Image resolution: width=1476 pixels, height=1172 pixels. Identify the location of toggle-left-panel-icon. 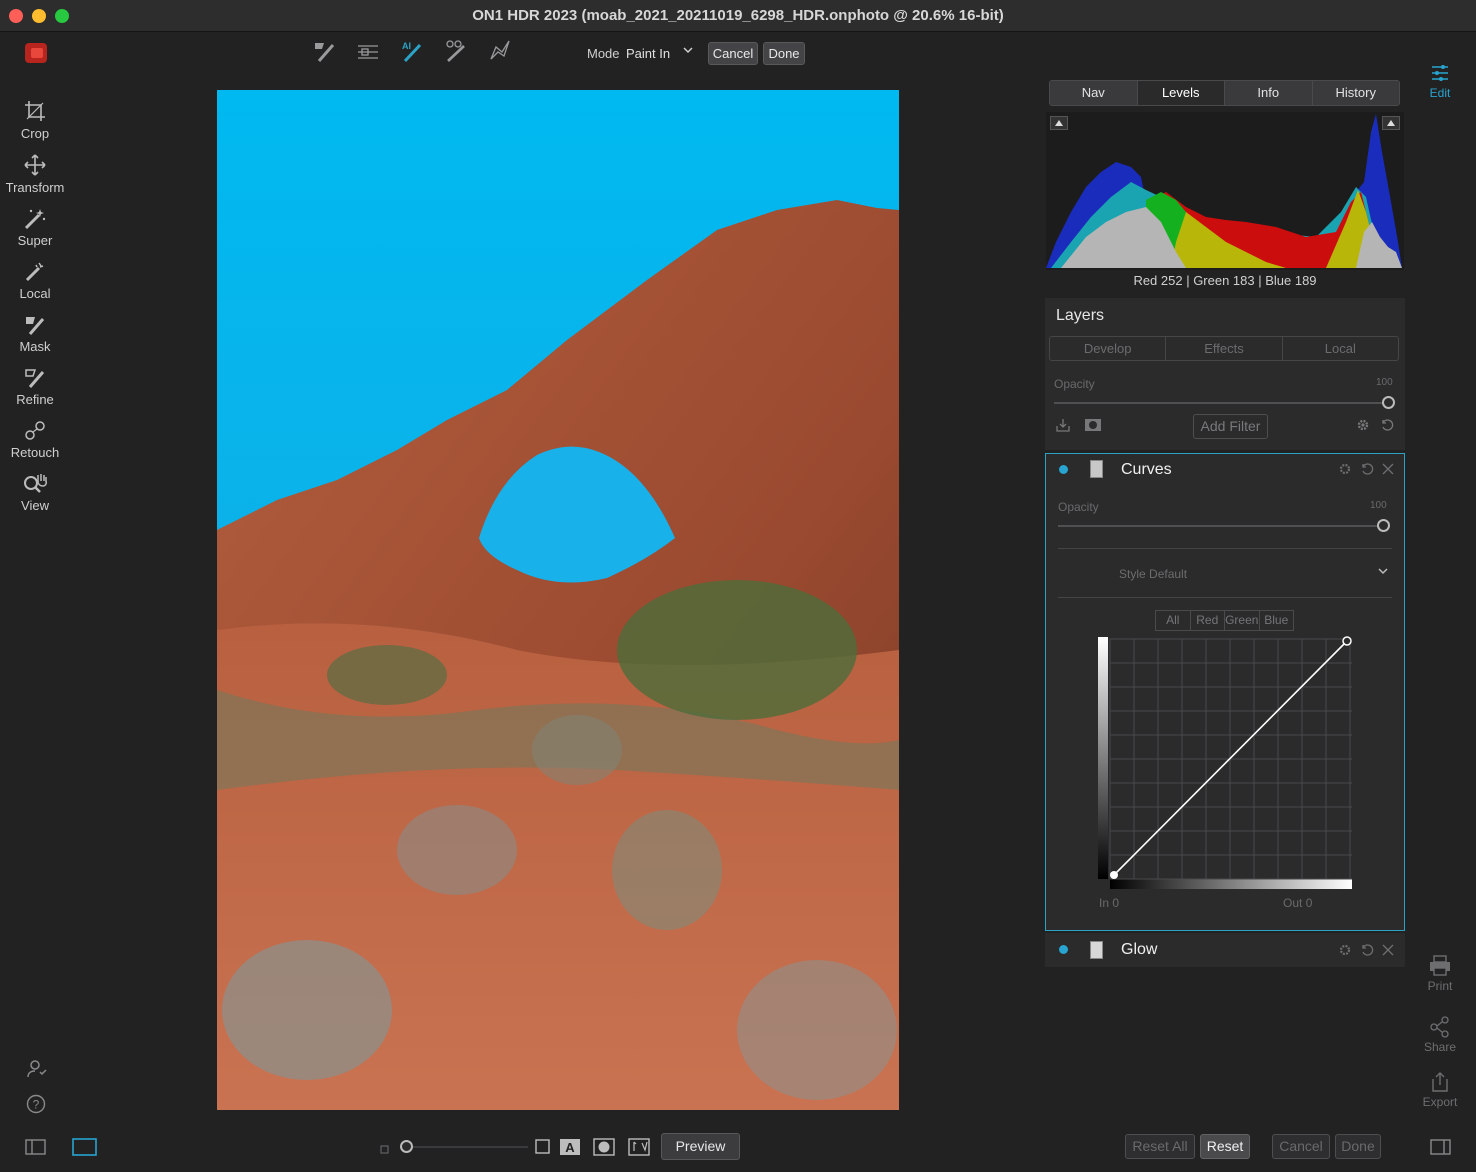
(35, 1147).